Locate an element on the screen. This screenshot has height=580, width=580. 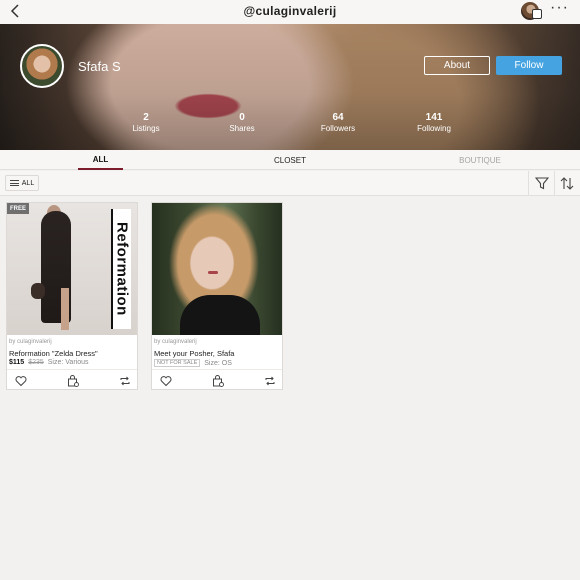
top-bar: @culaginvalerij ··· is located at coordinates (290, 12).